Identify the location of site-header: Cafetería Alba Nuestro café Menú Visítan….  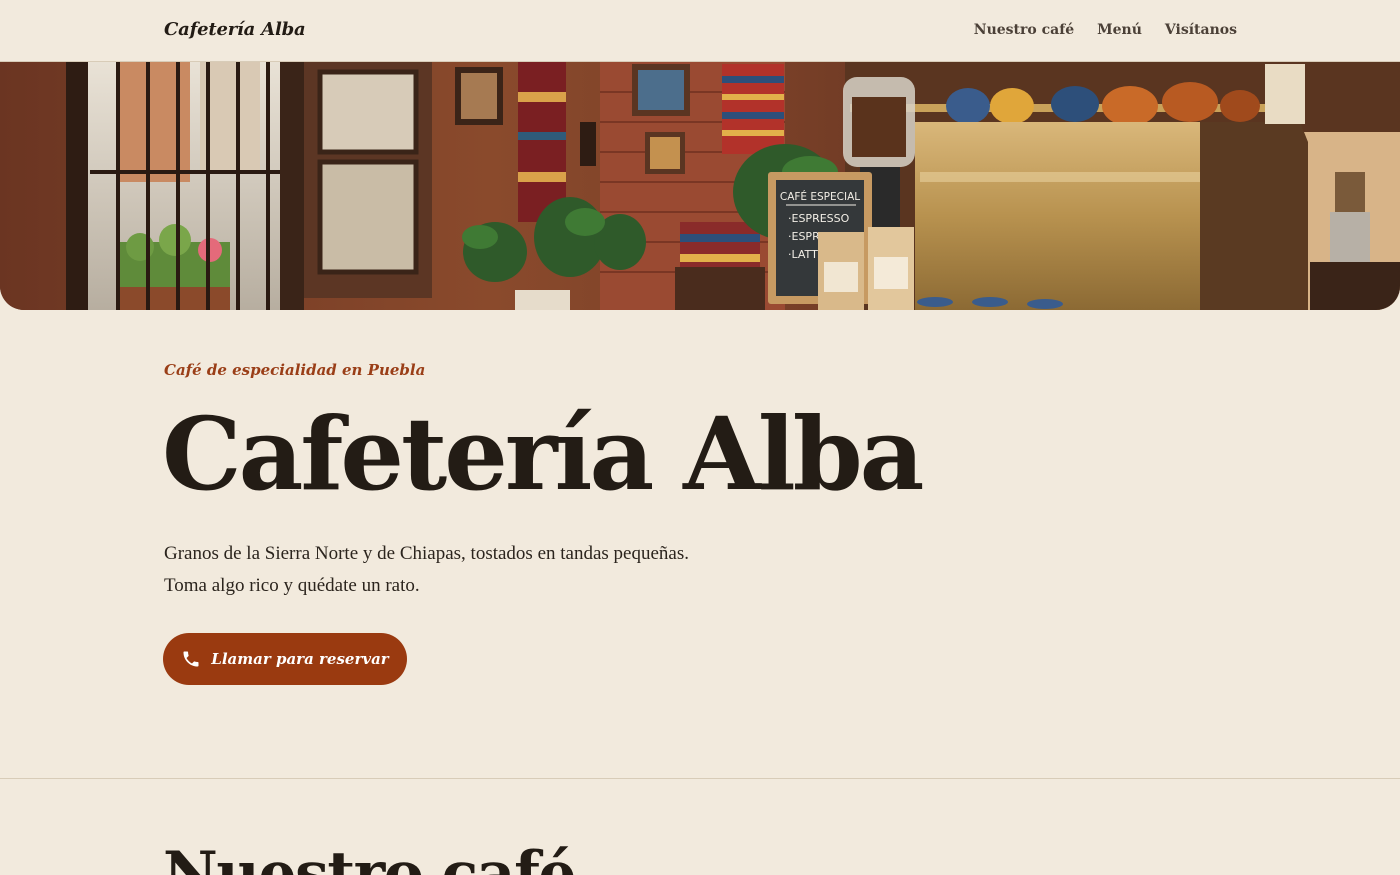
(700, 31).